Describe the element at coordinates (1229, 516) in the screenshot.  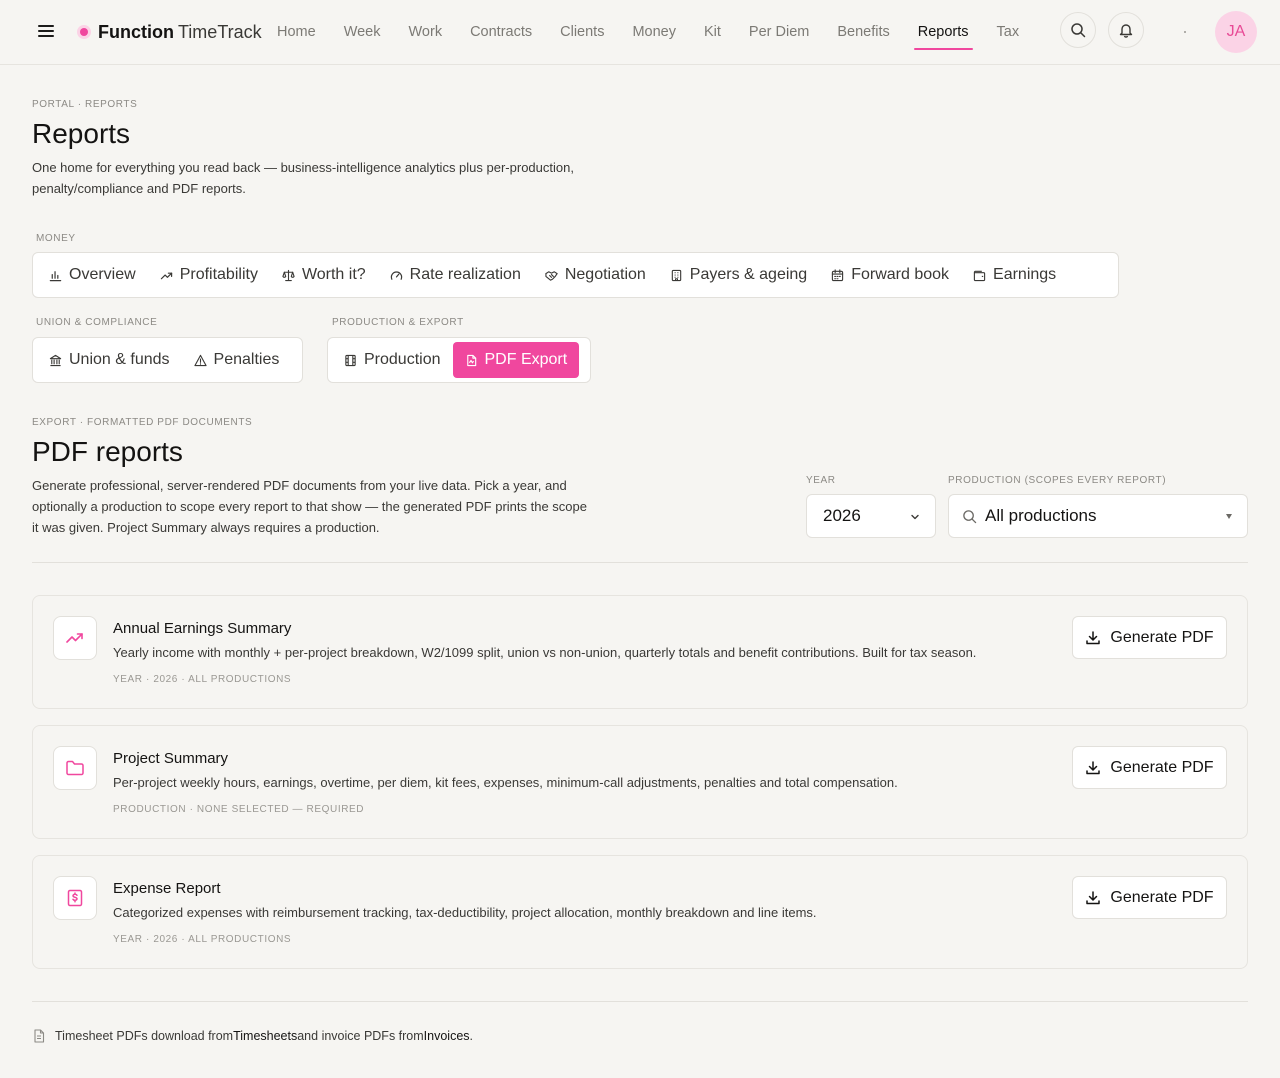
I see `caret-down-icon` at that location.